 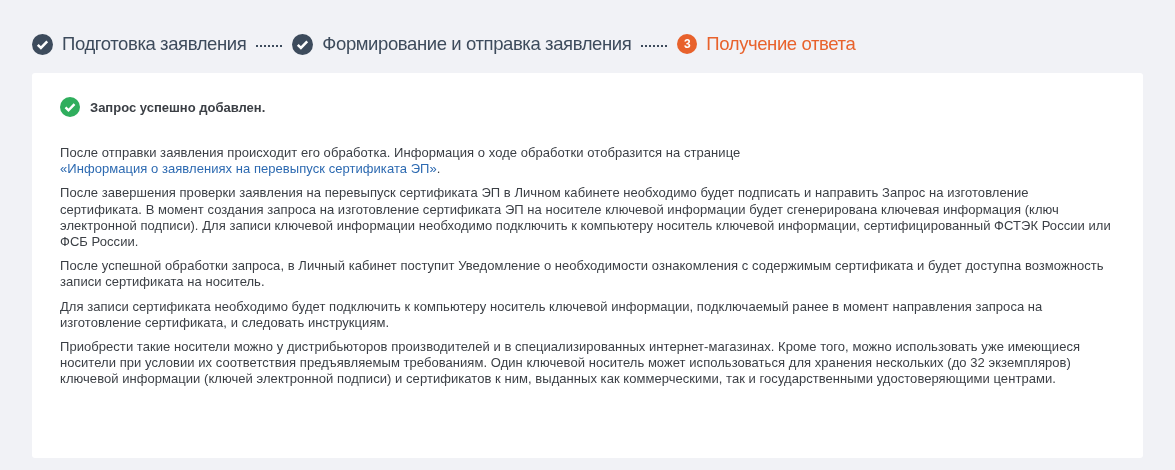 I want to click on step-label: Подготовка заявления, so click(x=154, y=44).